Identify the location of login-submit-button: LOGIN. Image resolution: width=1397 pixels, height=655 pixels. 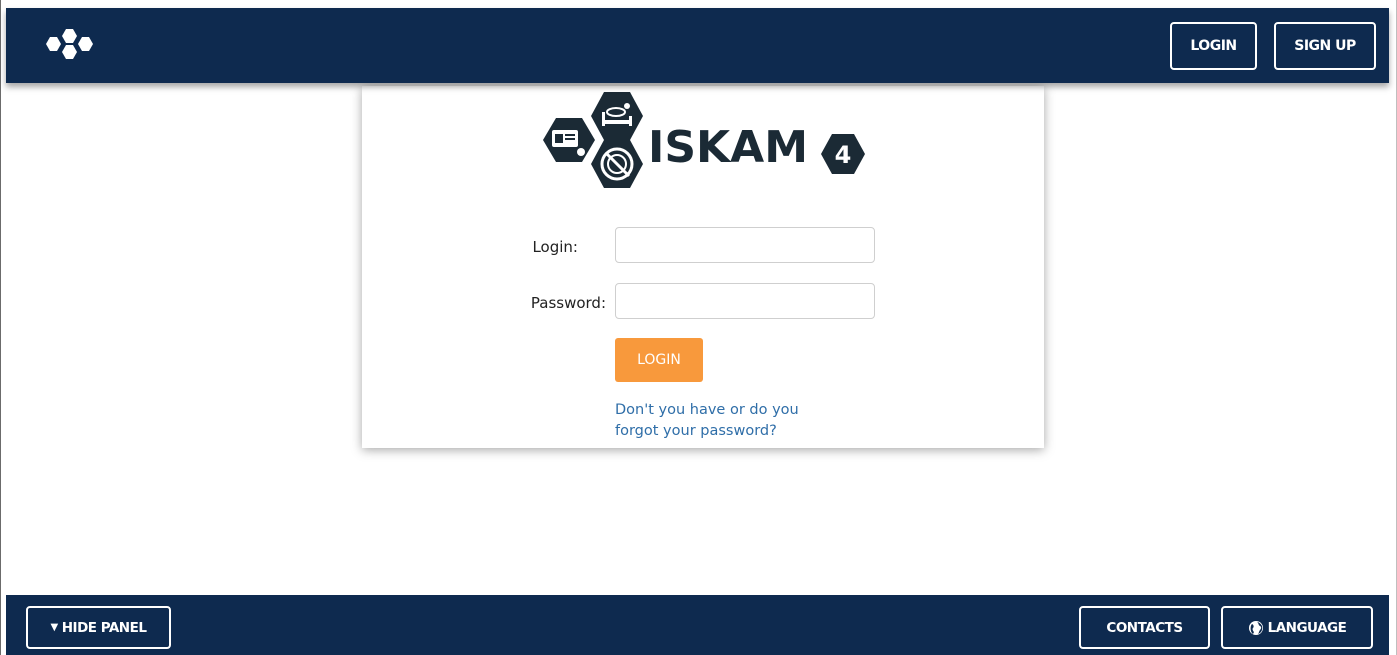
(659, 360).